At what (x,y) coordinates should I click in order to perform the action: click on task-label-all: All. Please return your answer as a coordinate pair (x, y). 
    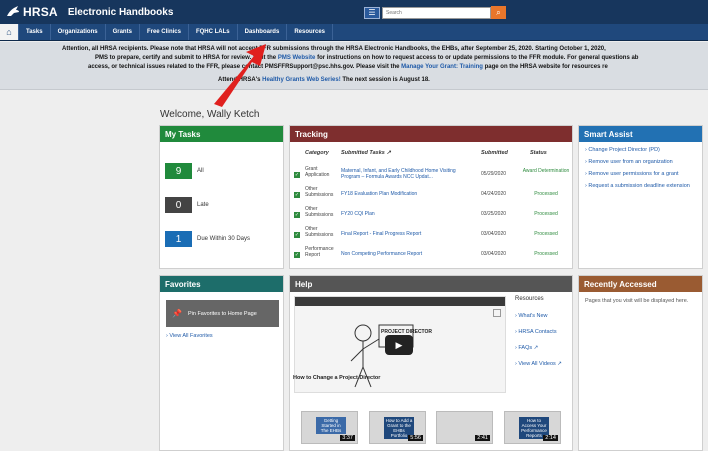
    Looking at the image, I should click on (200, 171).